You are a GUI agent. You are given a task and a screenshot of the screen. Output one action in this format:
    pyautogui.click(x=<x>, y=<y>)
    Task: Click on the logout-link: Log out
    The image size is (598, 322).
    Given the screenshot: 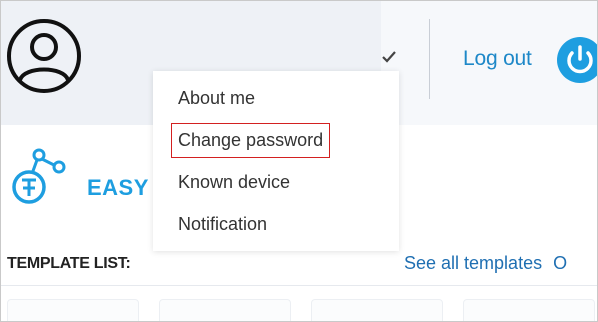 What is the action you would take?
    pyautogui.click(x=497, y=59)
    